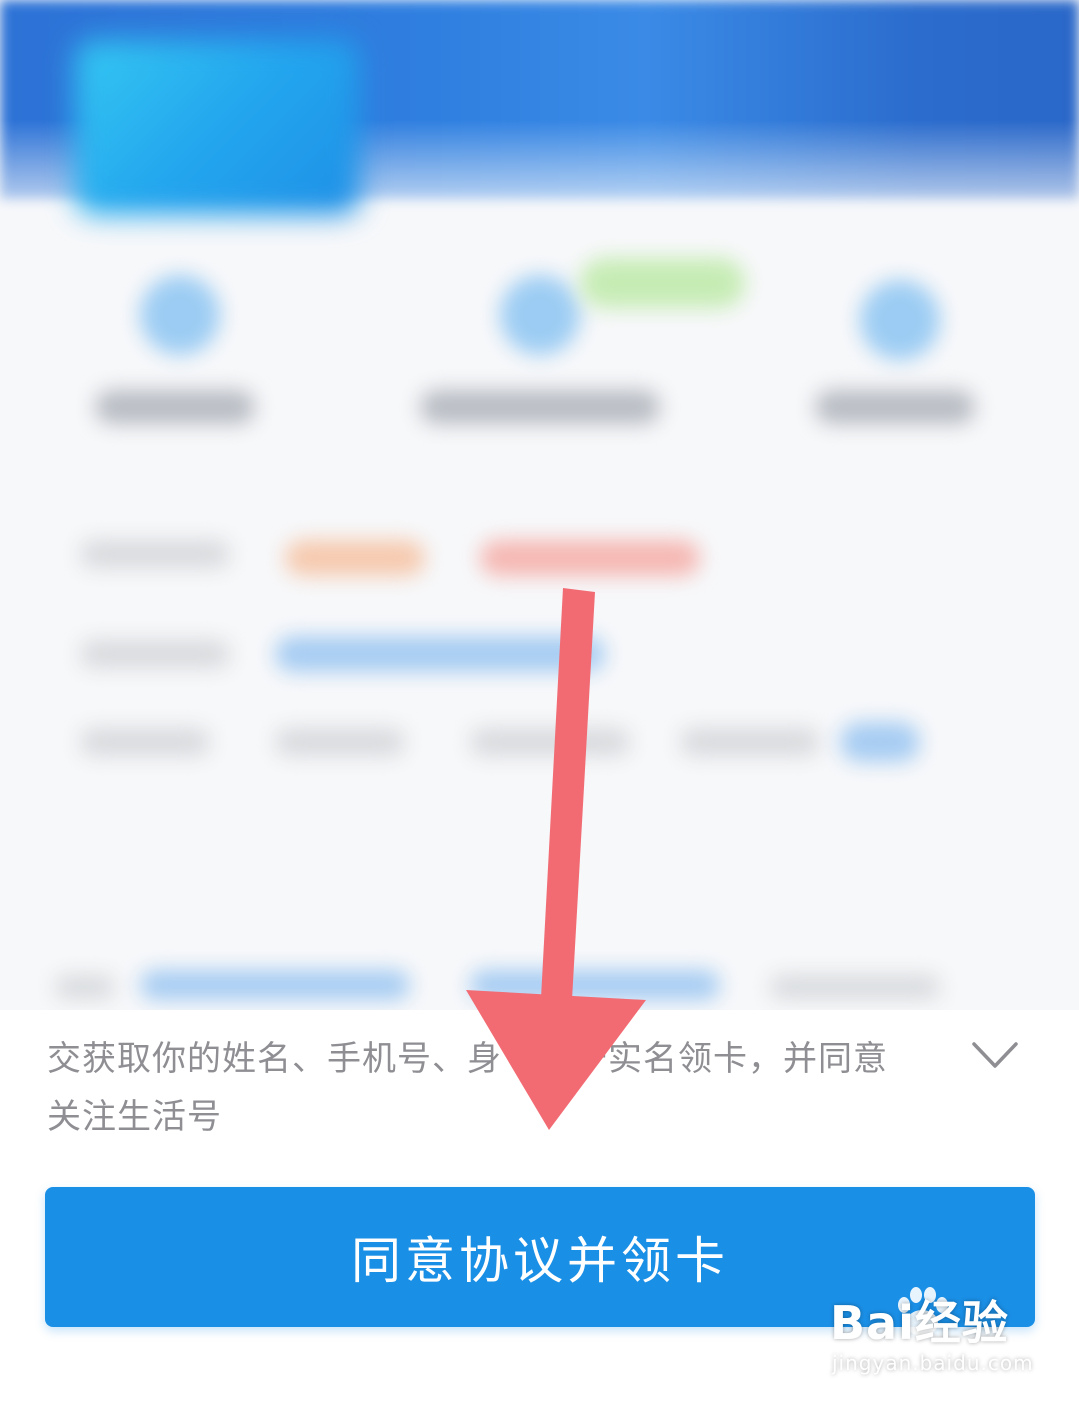  Describe the element at coordinates (440, 654) in the screenshot. I see `blurred-link` at that location.